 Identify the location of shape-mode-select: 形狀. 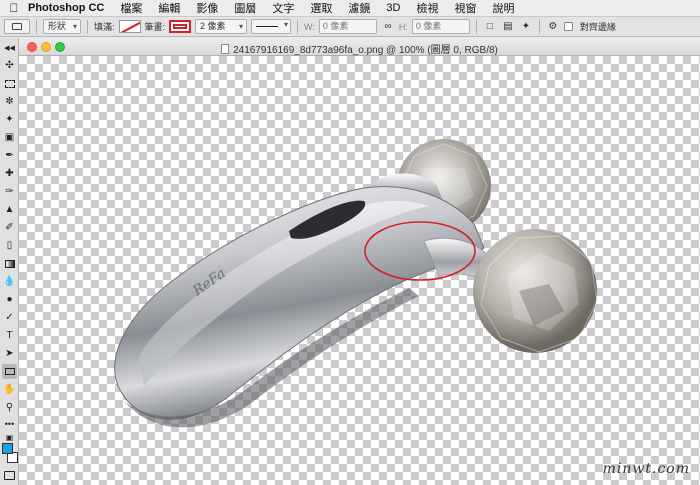
(62, 26).